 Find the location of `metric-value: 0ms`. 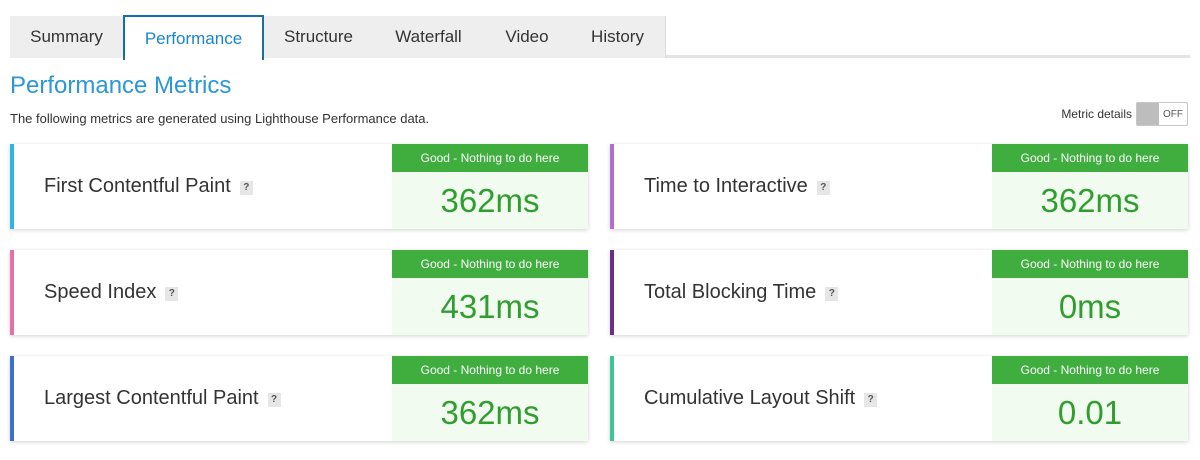

metric-value: 0ms is located at coordinates (1090, 306).